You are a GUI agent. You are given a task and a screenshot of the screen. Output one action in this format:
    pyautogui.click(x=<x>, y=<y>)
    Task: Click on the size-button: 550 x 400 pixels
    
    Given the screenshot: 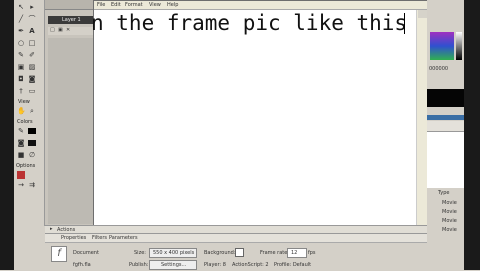 What is the action you would take?
    pyautogui.click(x=173, y=253)
    